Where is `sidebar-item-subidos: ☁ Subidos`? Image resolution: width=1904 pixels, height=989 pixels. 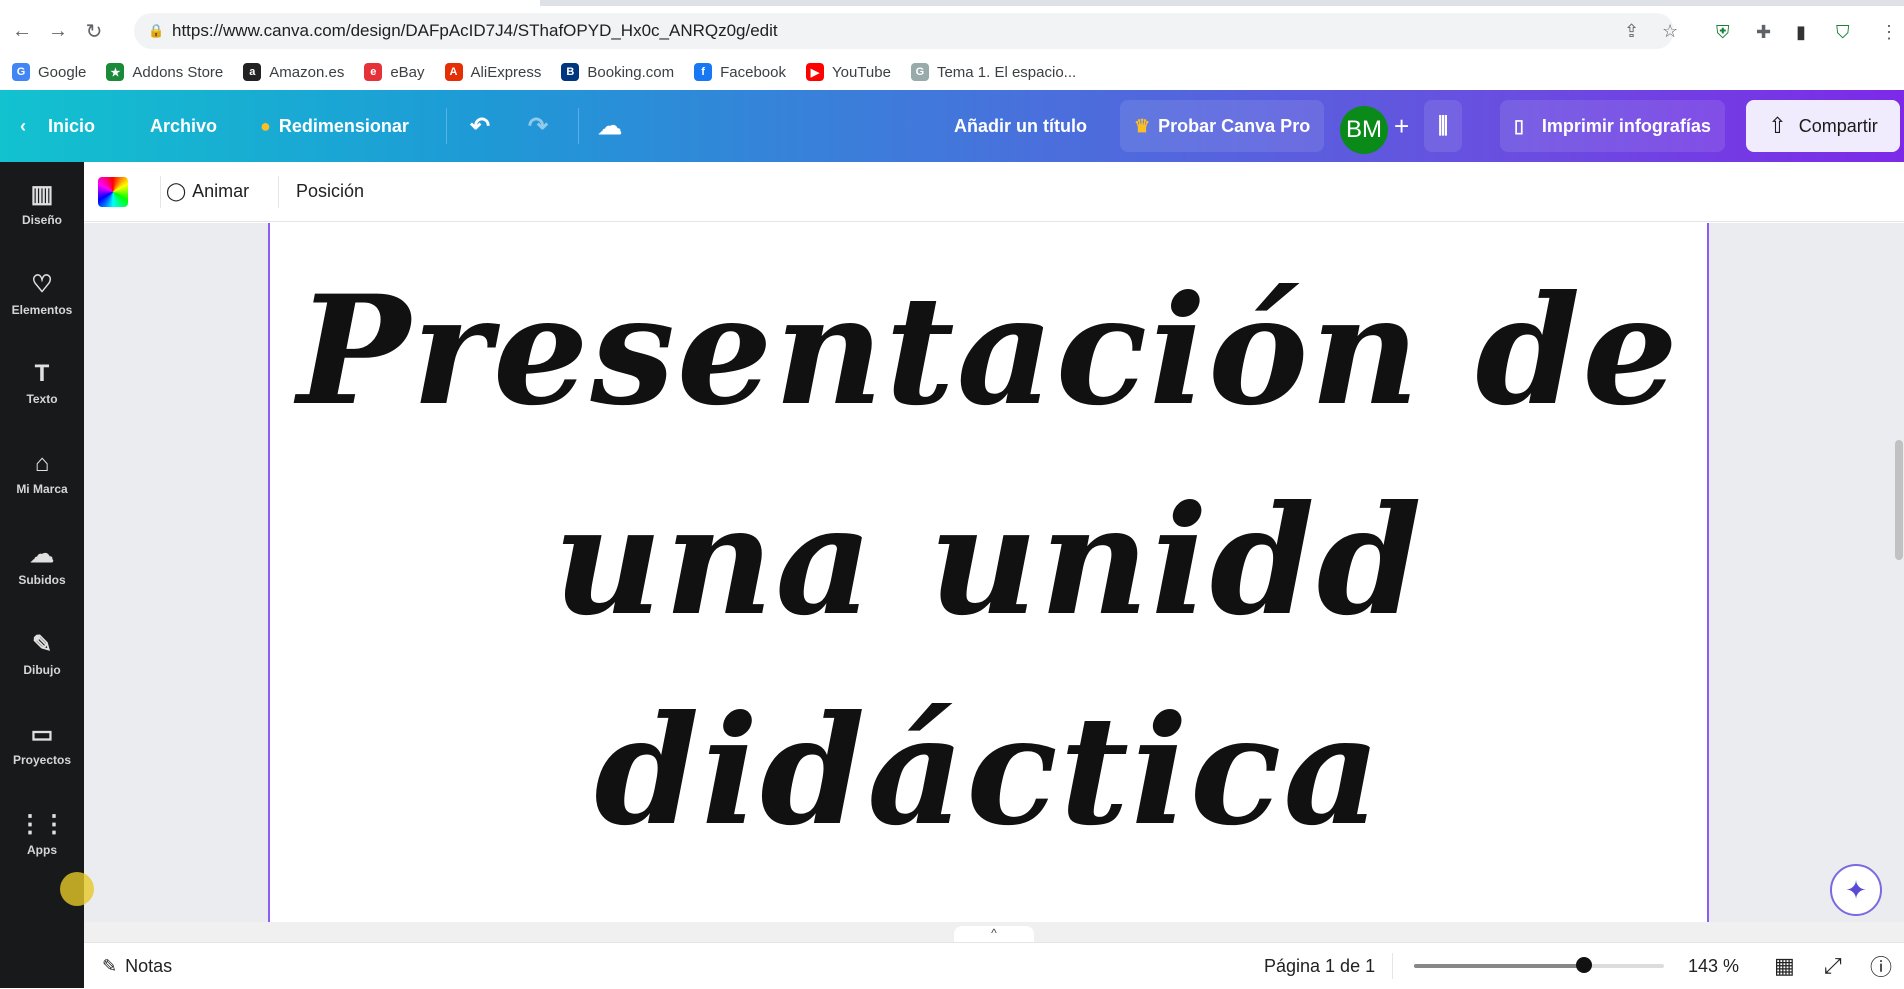
sidebar-item-subidos: ☁ Subidos is located at coordinates (42, 563).